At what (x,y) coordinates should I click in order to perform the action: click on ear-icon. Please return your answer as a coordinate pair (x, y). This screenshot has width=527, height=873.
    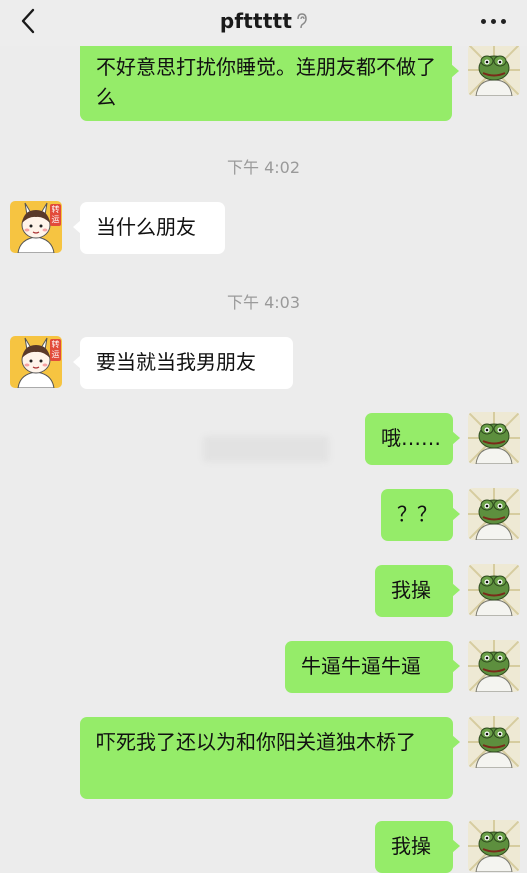
    Looking at the image, I should click on (301, 23).